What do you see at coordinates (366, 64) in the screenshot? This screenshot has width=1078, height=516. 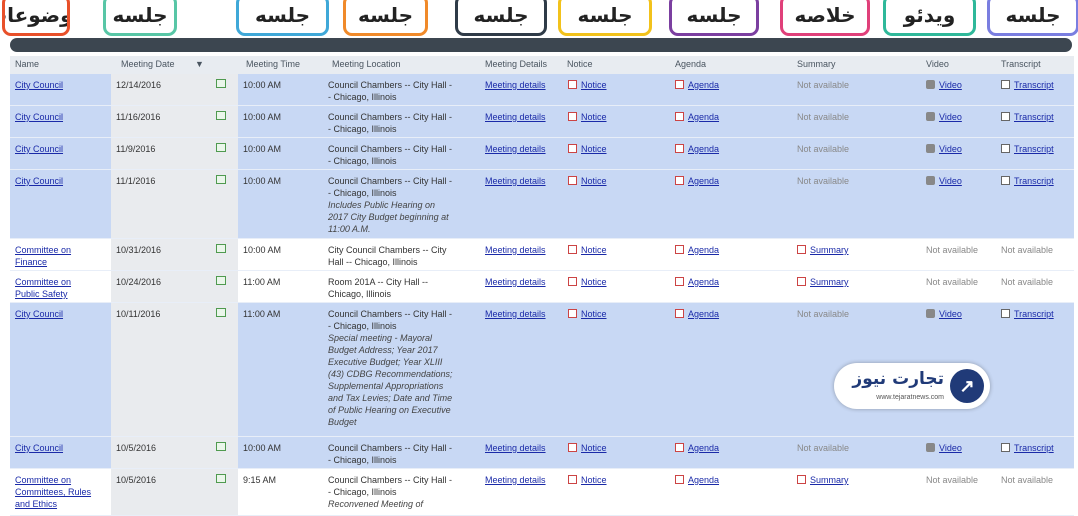 I see `col-meeting-location: Meeting Location` at bounding box center [366, 64].